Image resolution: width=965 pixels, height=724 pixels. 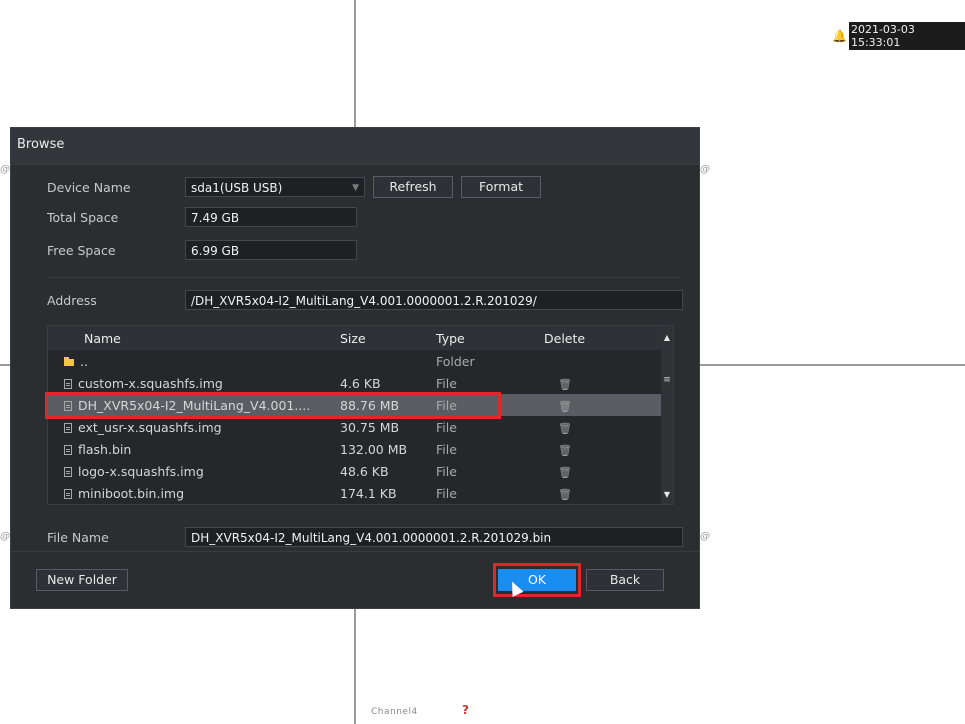 What do you see at coordinates (368, 493) in the screenshot?
I see `file-size: 174.1 KB` at bounding box center [368, 493].